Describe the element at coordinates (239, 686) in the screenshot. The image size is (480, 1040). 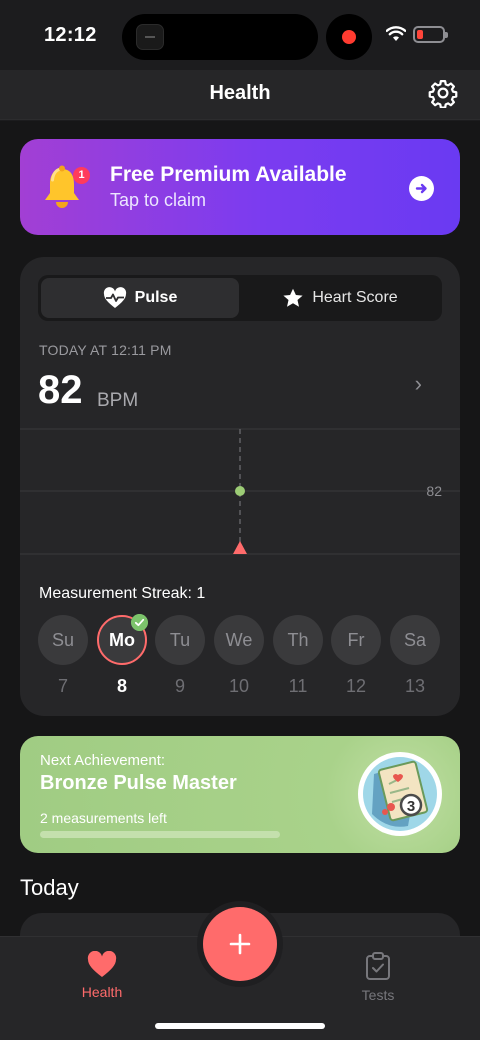
I see `day-number: 10` at that location.